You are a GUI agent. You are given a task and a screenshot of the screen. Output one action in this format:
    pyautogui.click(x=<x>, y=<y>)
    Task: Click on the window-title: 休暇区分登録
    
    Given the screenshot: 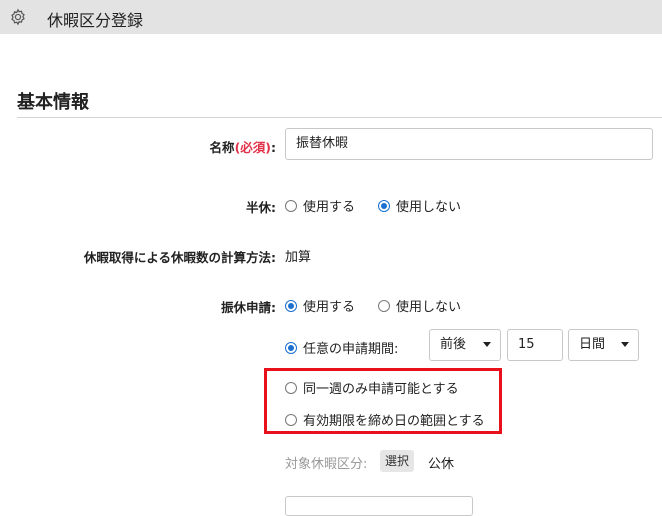 What is the action you would take?
    pyautogui.click(x=95, y=20)
    